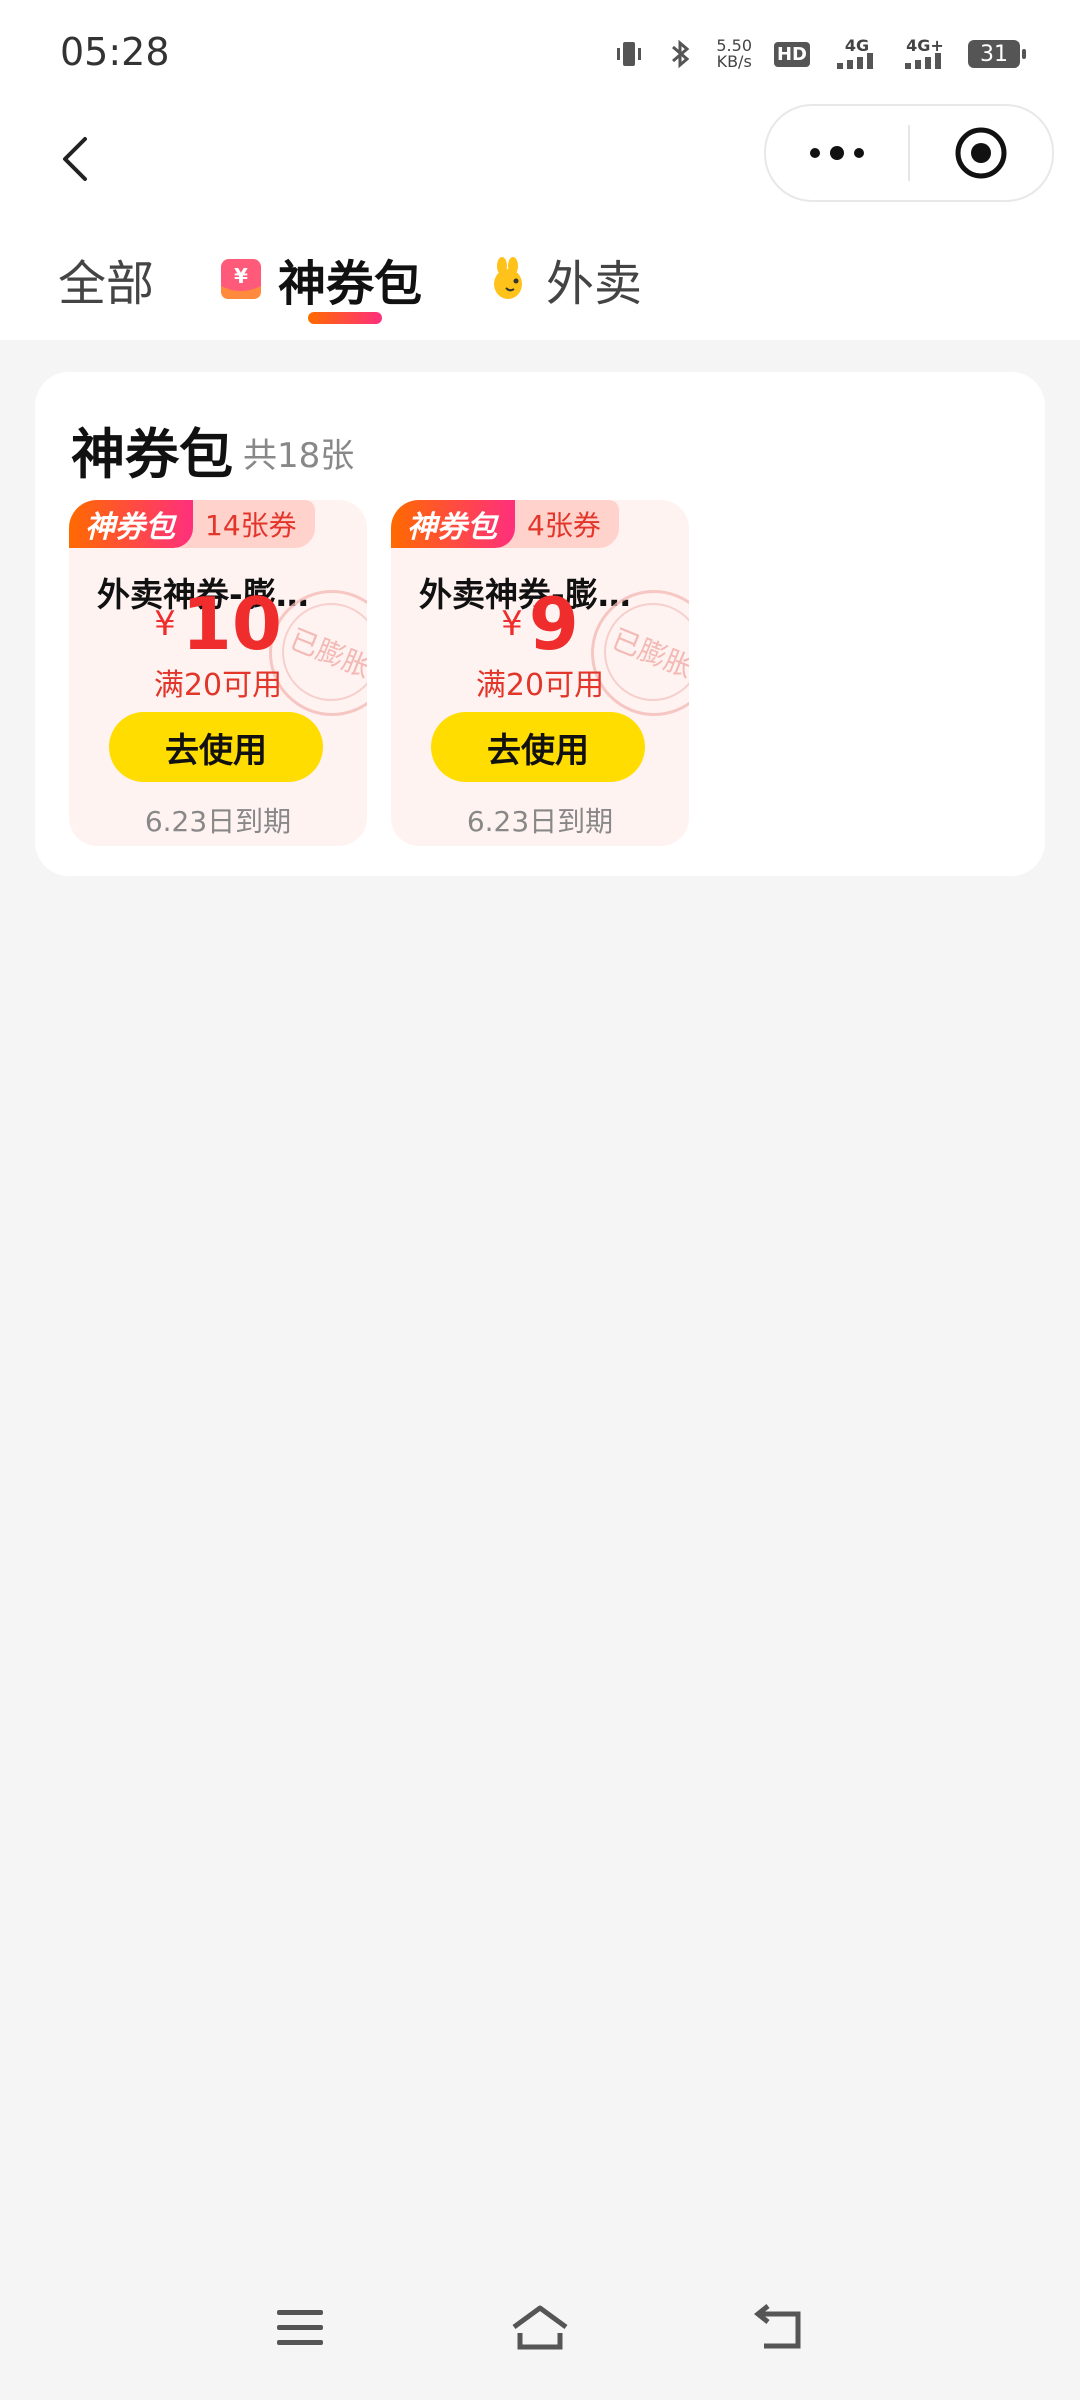 This screenshot has width=1080, height=2400. I want to click on menu-icon, so click(300, 2327).